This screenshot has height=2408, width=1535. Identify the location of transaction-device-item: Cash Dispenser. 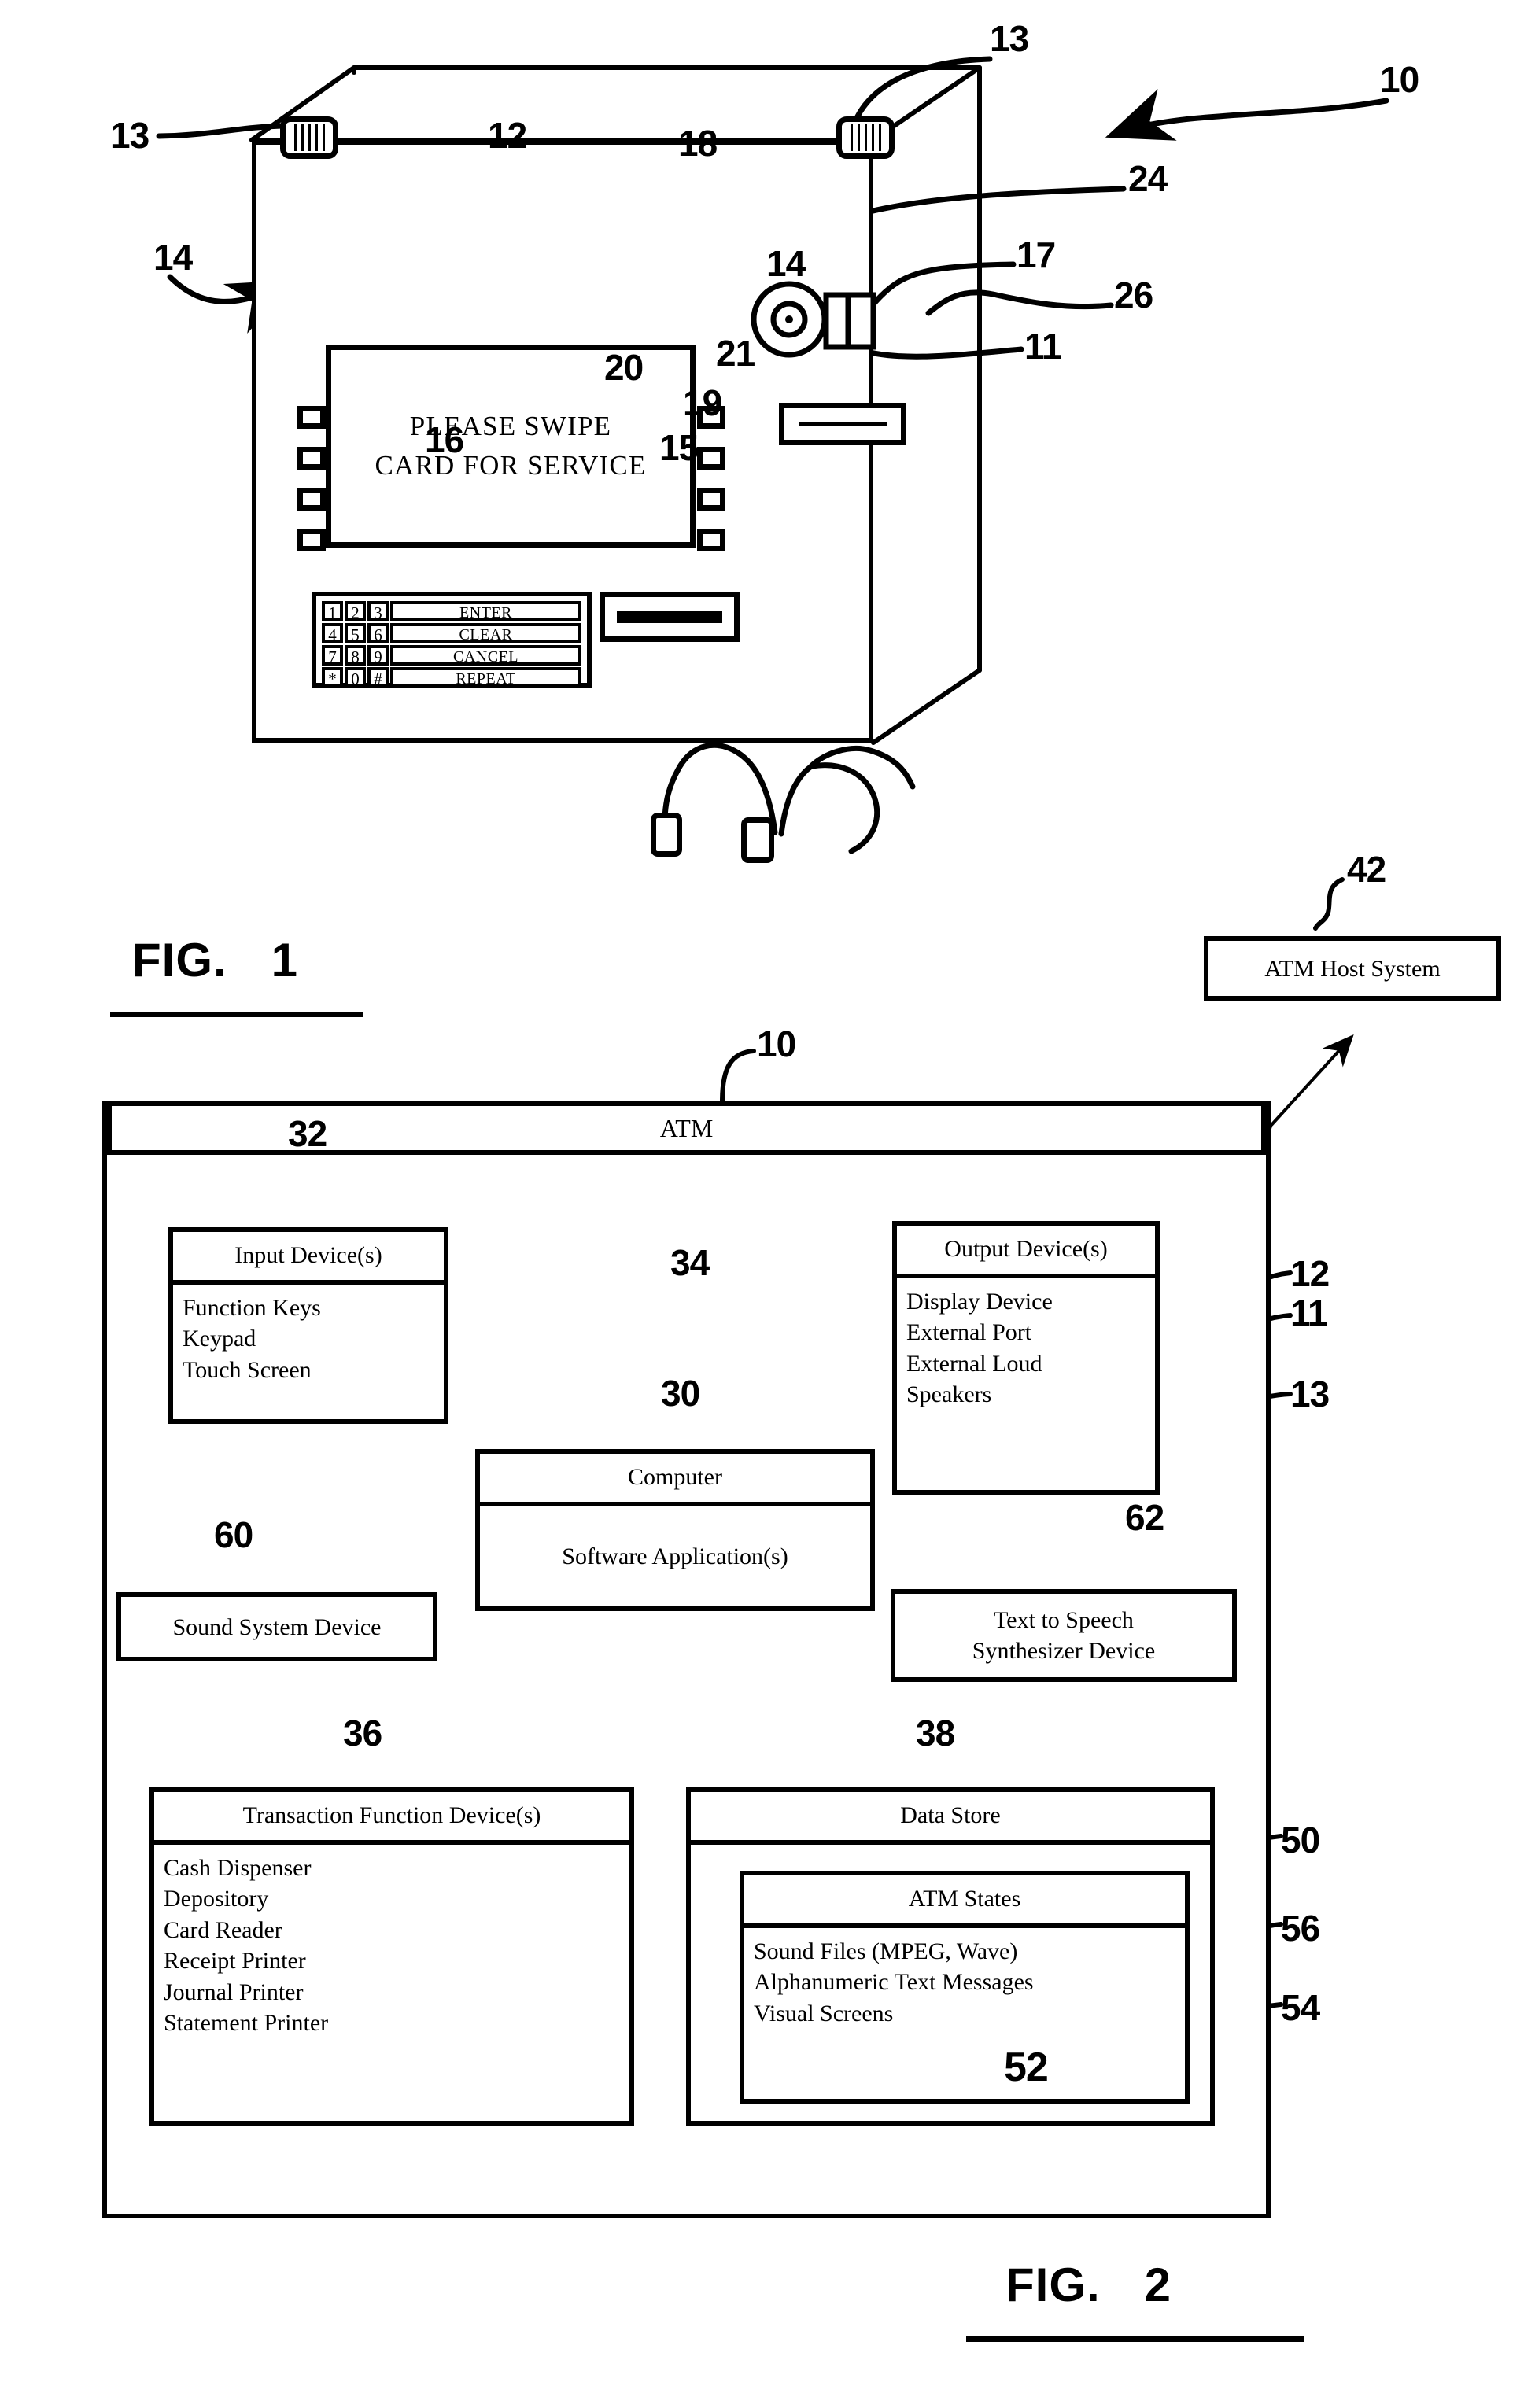
(238, 1868).